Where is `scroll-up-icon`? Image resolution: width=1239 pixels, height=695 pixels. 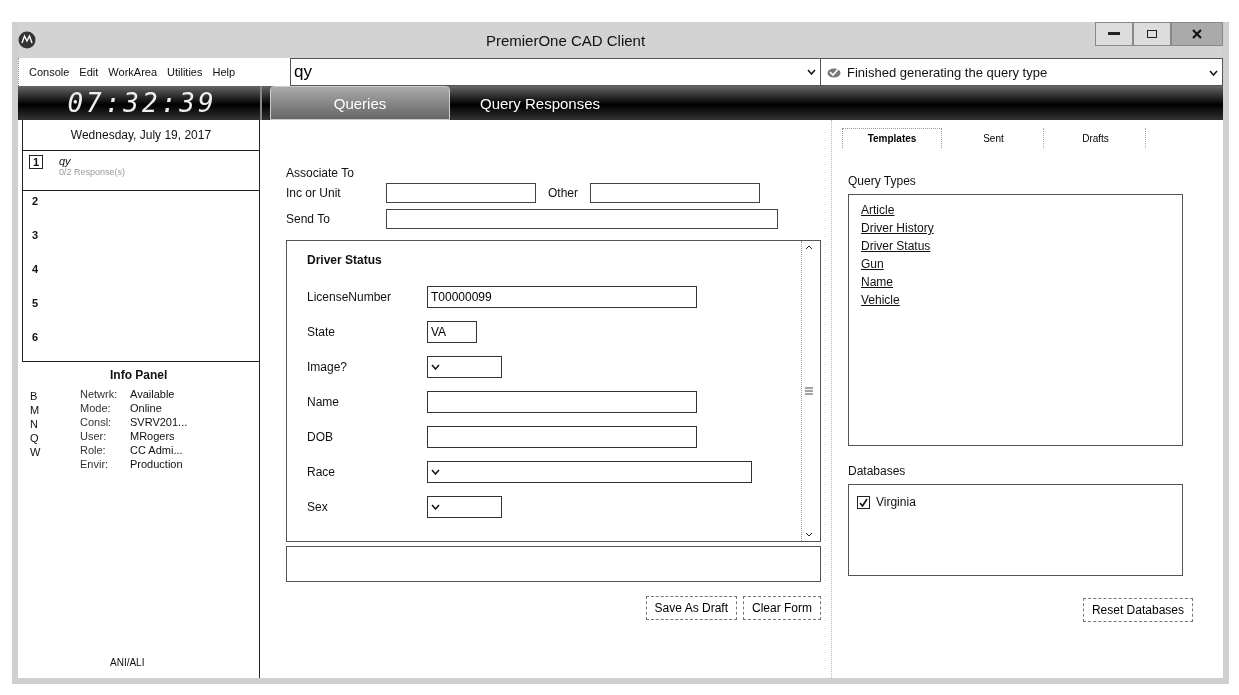 scroll-up-icon is located at coordinates (809, 247).